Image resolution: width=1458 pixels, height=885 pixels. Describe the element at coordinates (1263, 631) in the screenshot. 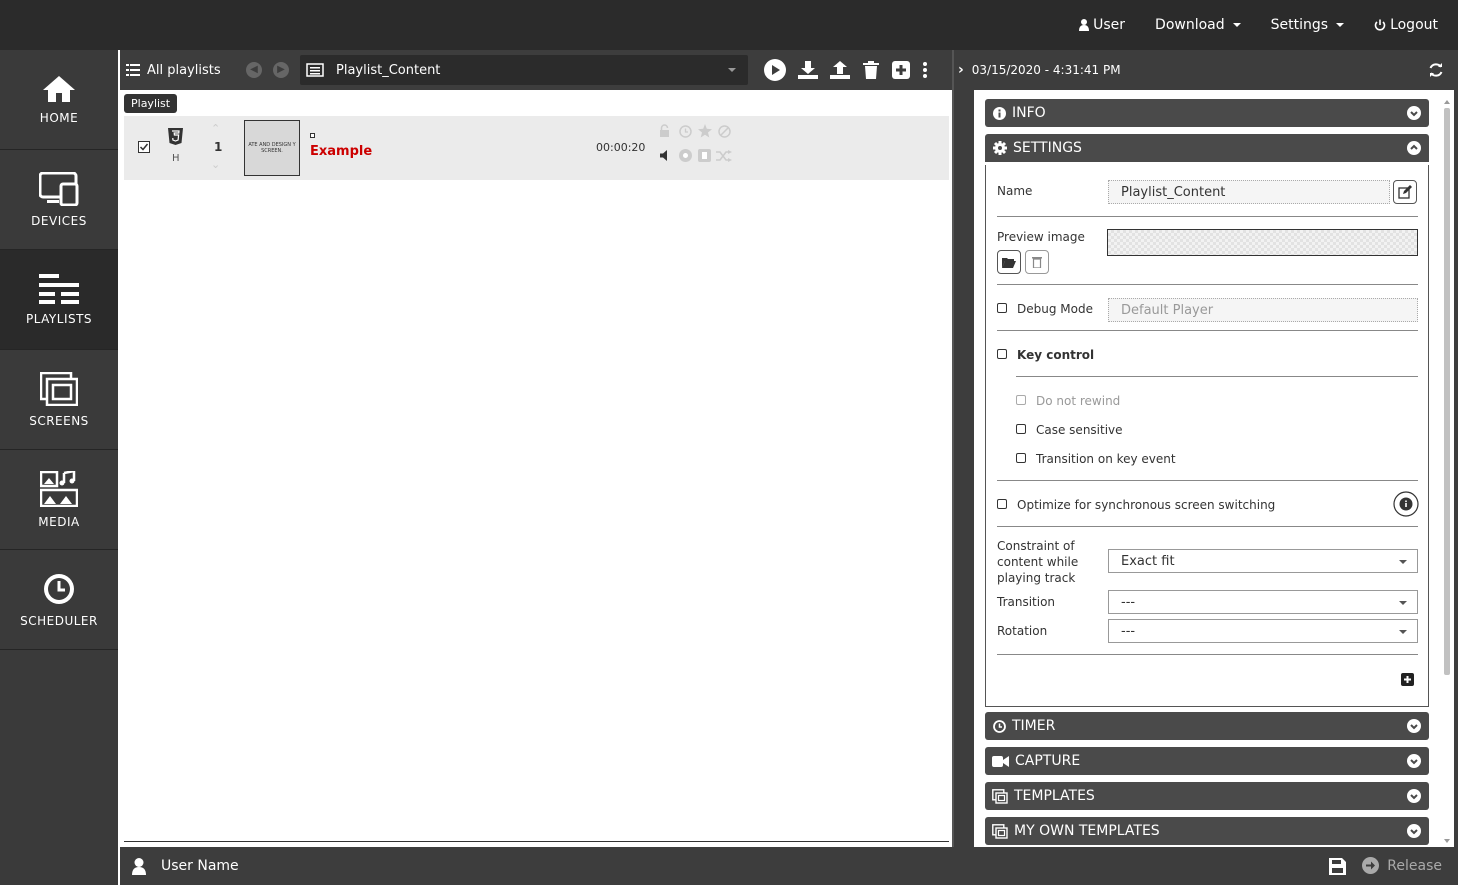

I see `rotation-select: ---` at that location.